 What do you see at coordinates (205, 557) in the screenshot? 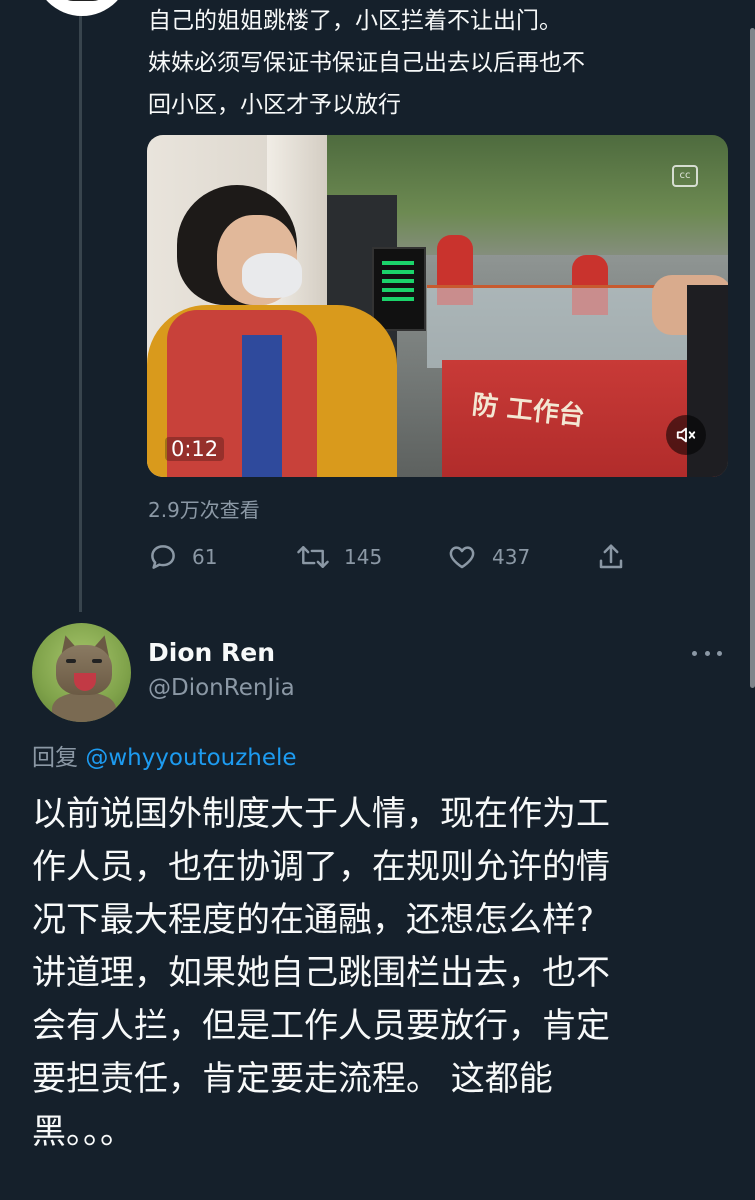
I see `reply-count: 61` at bounding box center [205, 557].